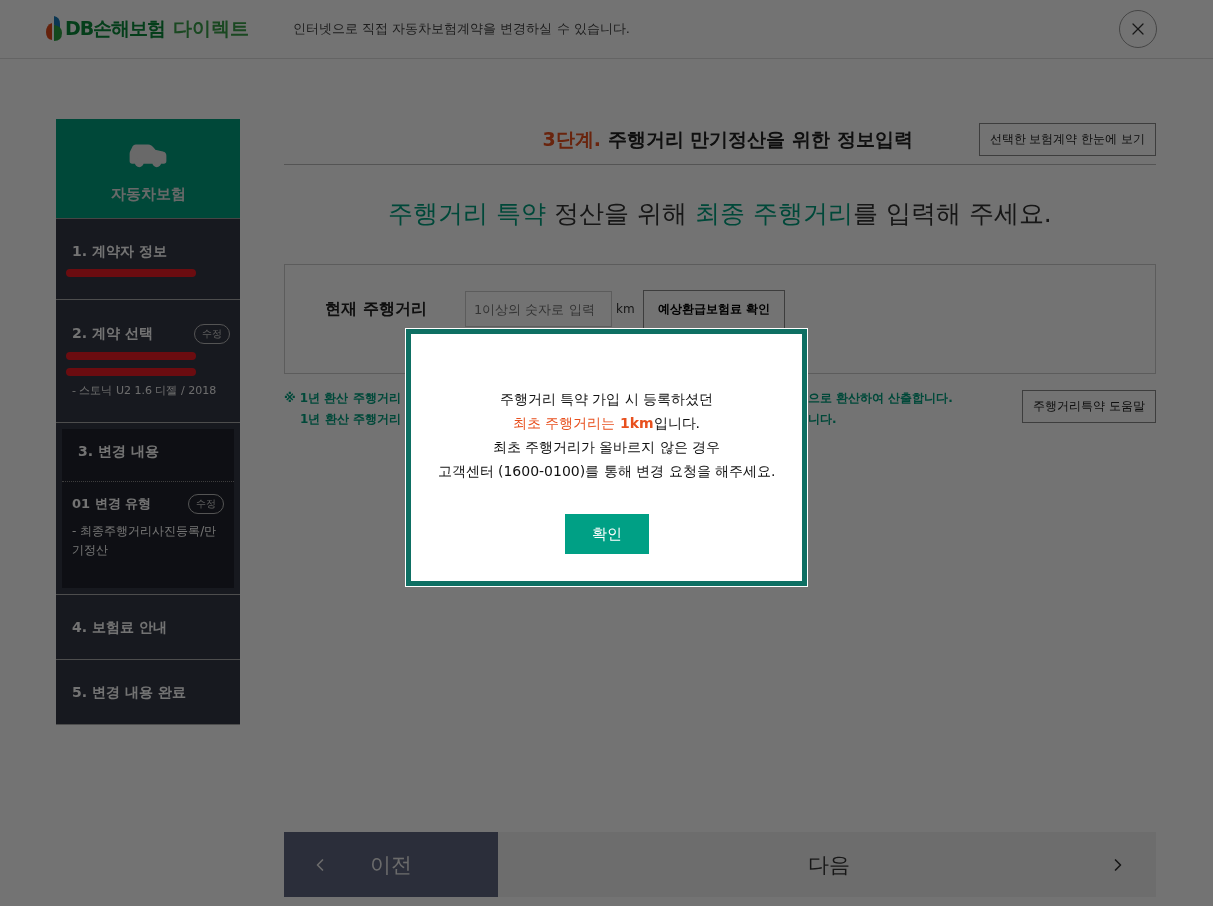 This screenshot has height=906, width=1213. Describe the element at coordinates (1138, 29) in the screenshot. I see `close-button` at that location.